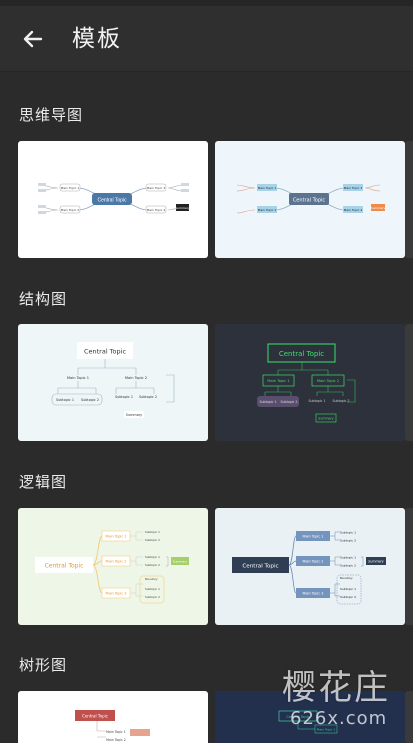  Describe the element at coordinates (43, 665) in the screenshot. I see `section-title-tree: 树形图` at that location.